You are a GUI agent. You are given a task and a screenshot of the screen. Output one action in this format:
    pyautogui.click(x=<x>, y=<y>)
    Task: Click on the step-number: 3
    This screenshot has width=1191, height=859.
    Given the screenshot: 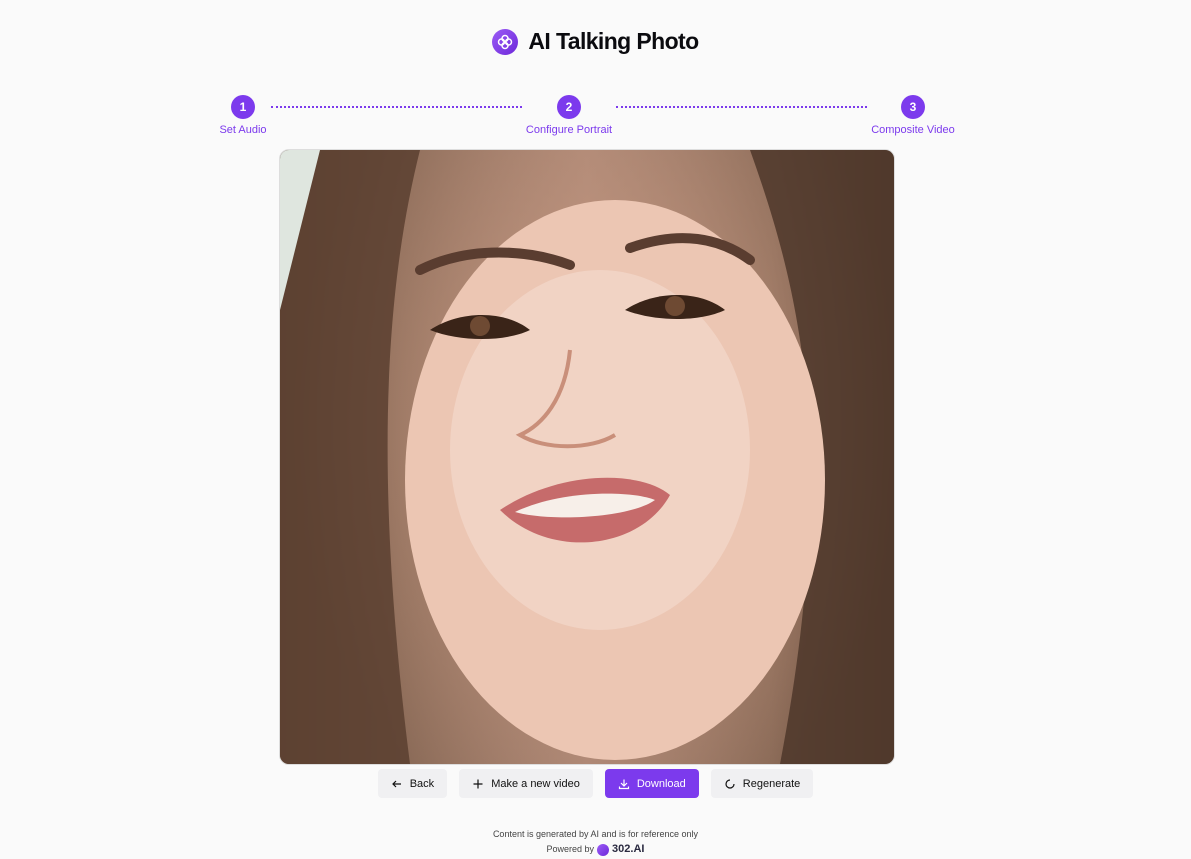 What is the action you would take?
    pyautogui.click(x=913, y=107)
    